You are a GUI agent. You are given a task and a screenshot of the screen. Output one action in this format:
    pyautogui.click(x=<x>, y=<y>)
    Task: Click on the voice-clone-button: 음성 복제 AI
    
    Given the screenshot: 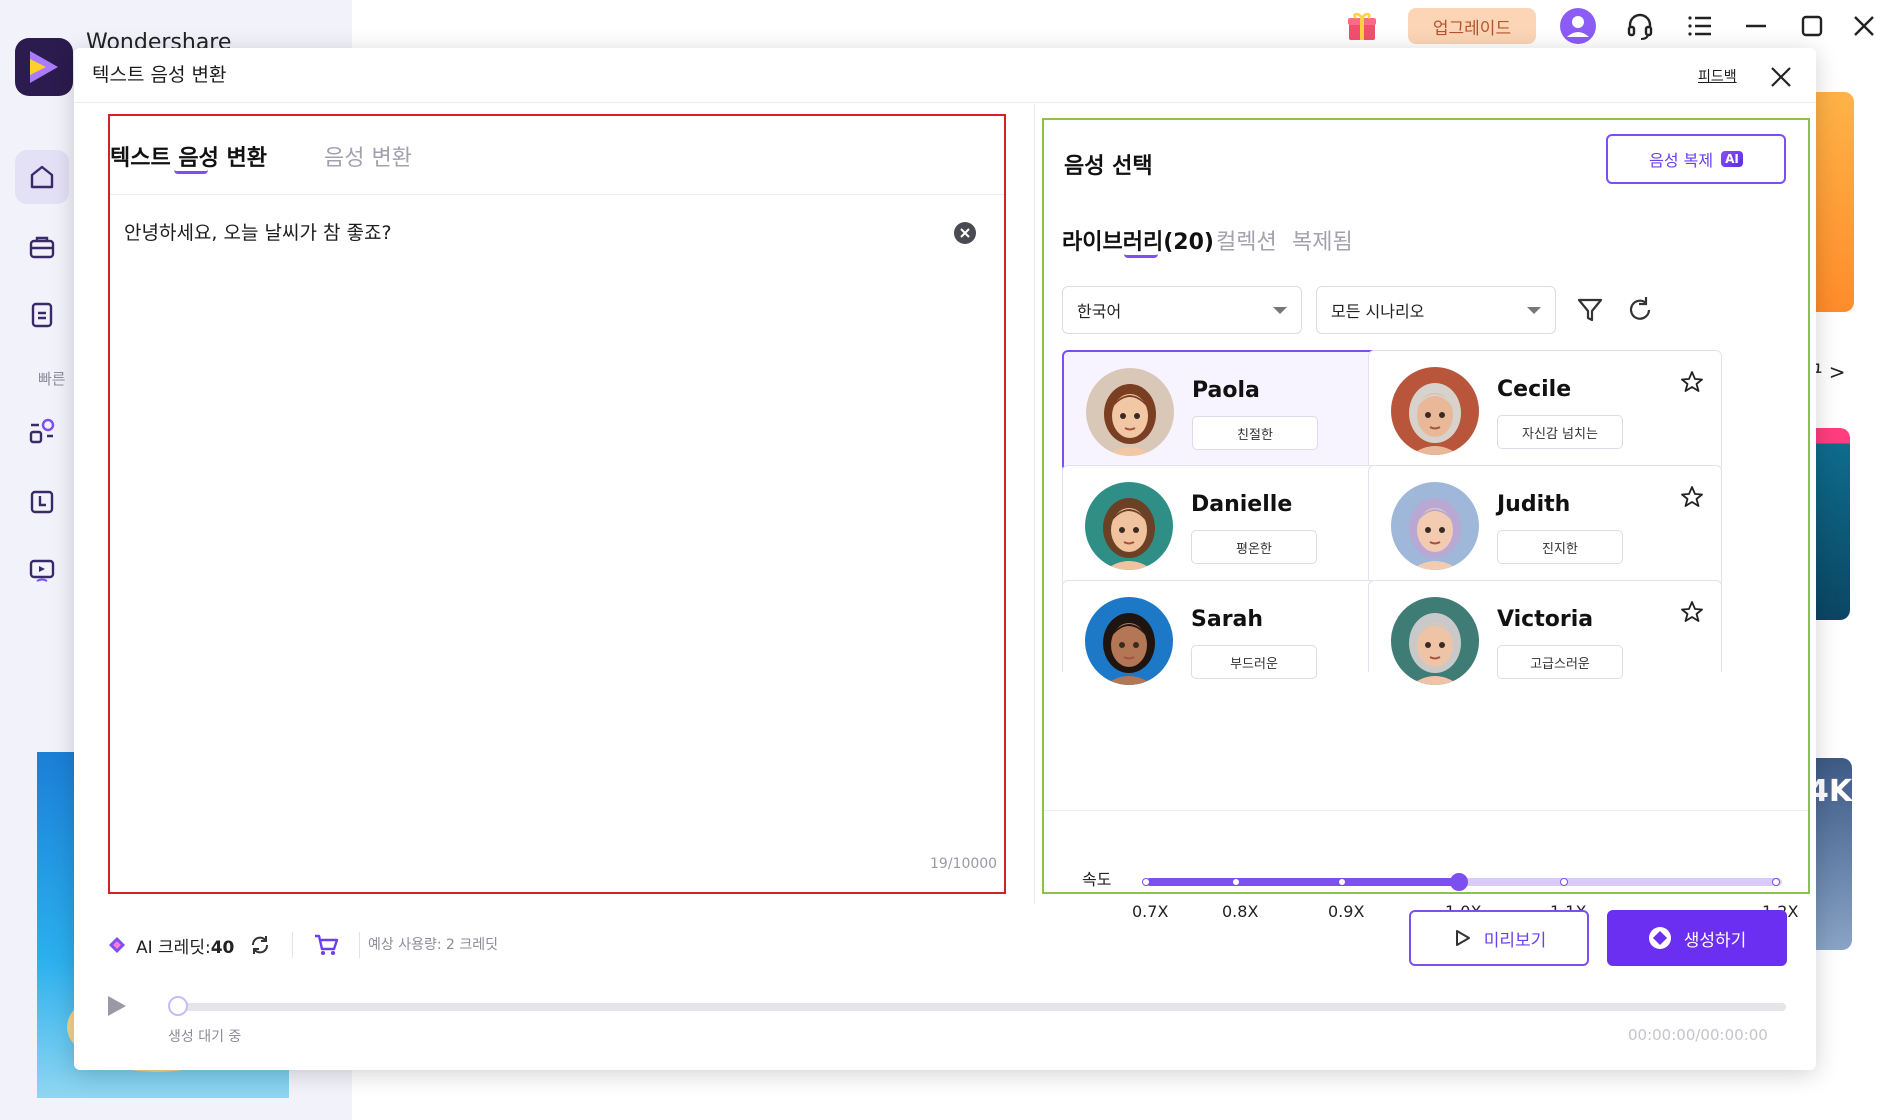 What is the action you would take?
    pyautogui.click(x=1696, y=159)
    